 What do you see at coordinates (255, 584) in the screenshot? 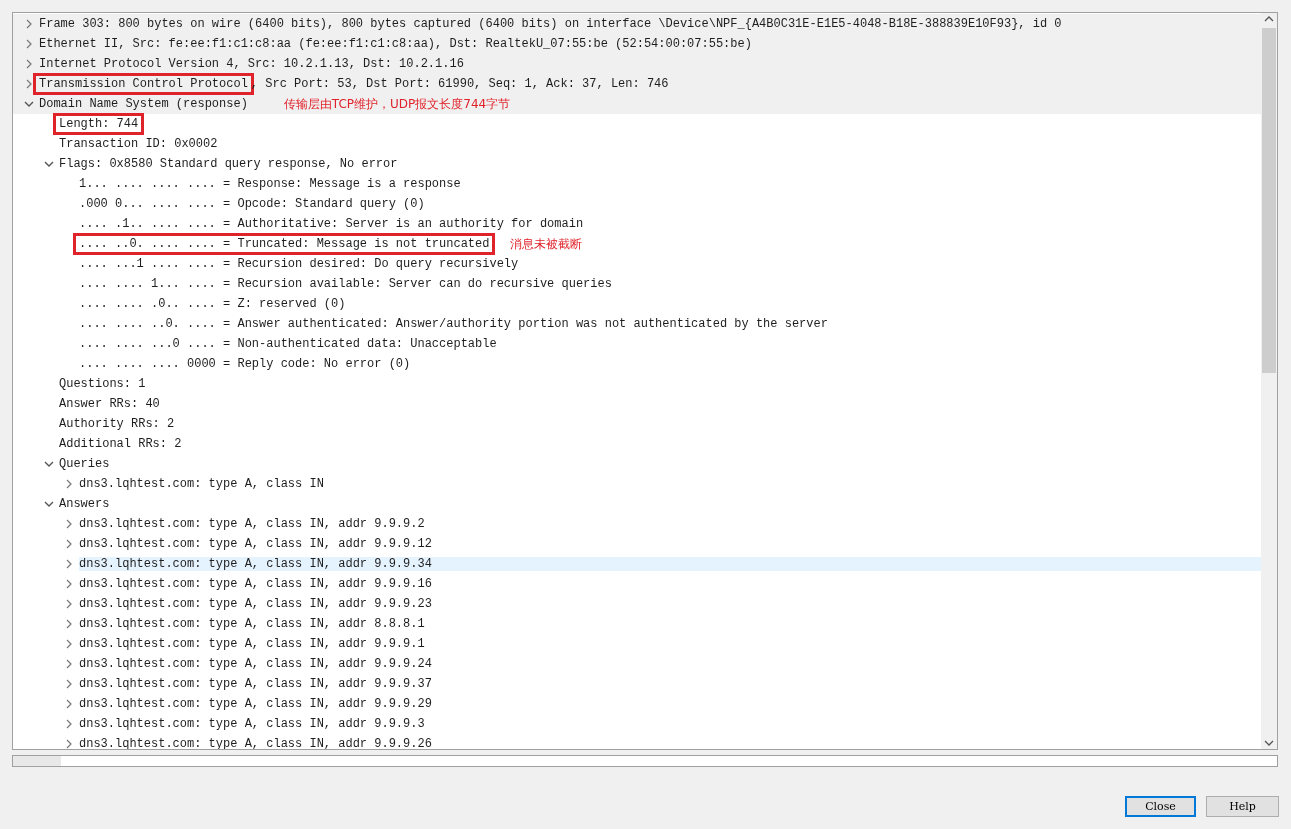
I see `field-text: dns3.lqhtest.com: type A, class IN, addr 9.9.9.16` at bounding box center [255, 584].